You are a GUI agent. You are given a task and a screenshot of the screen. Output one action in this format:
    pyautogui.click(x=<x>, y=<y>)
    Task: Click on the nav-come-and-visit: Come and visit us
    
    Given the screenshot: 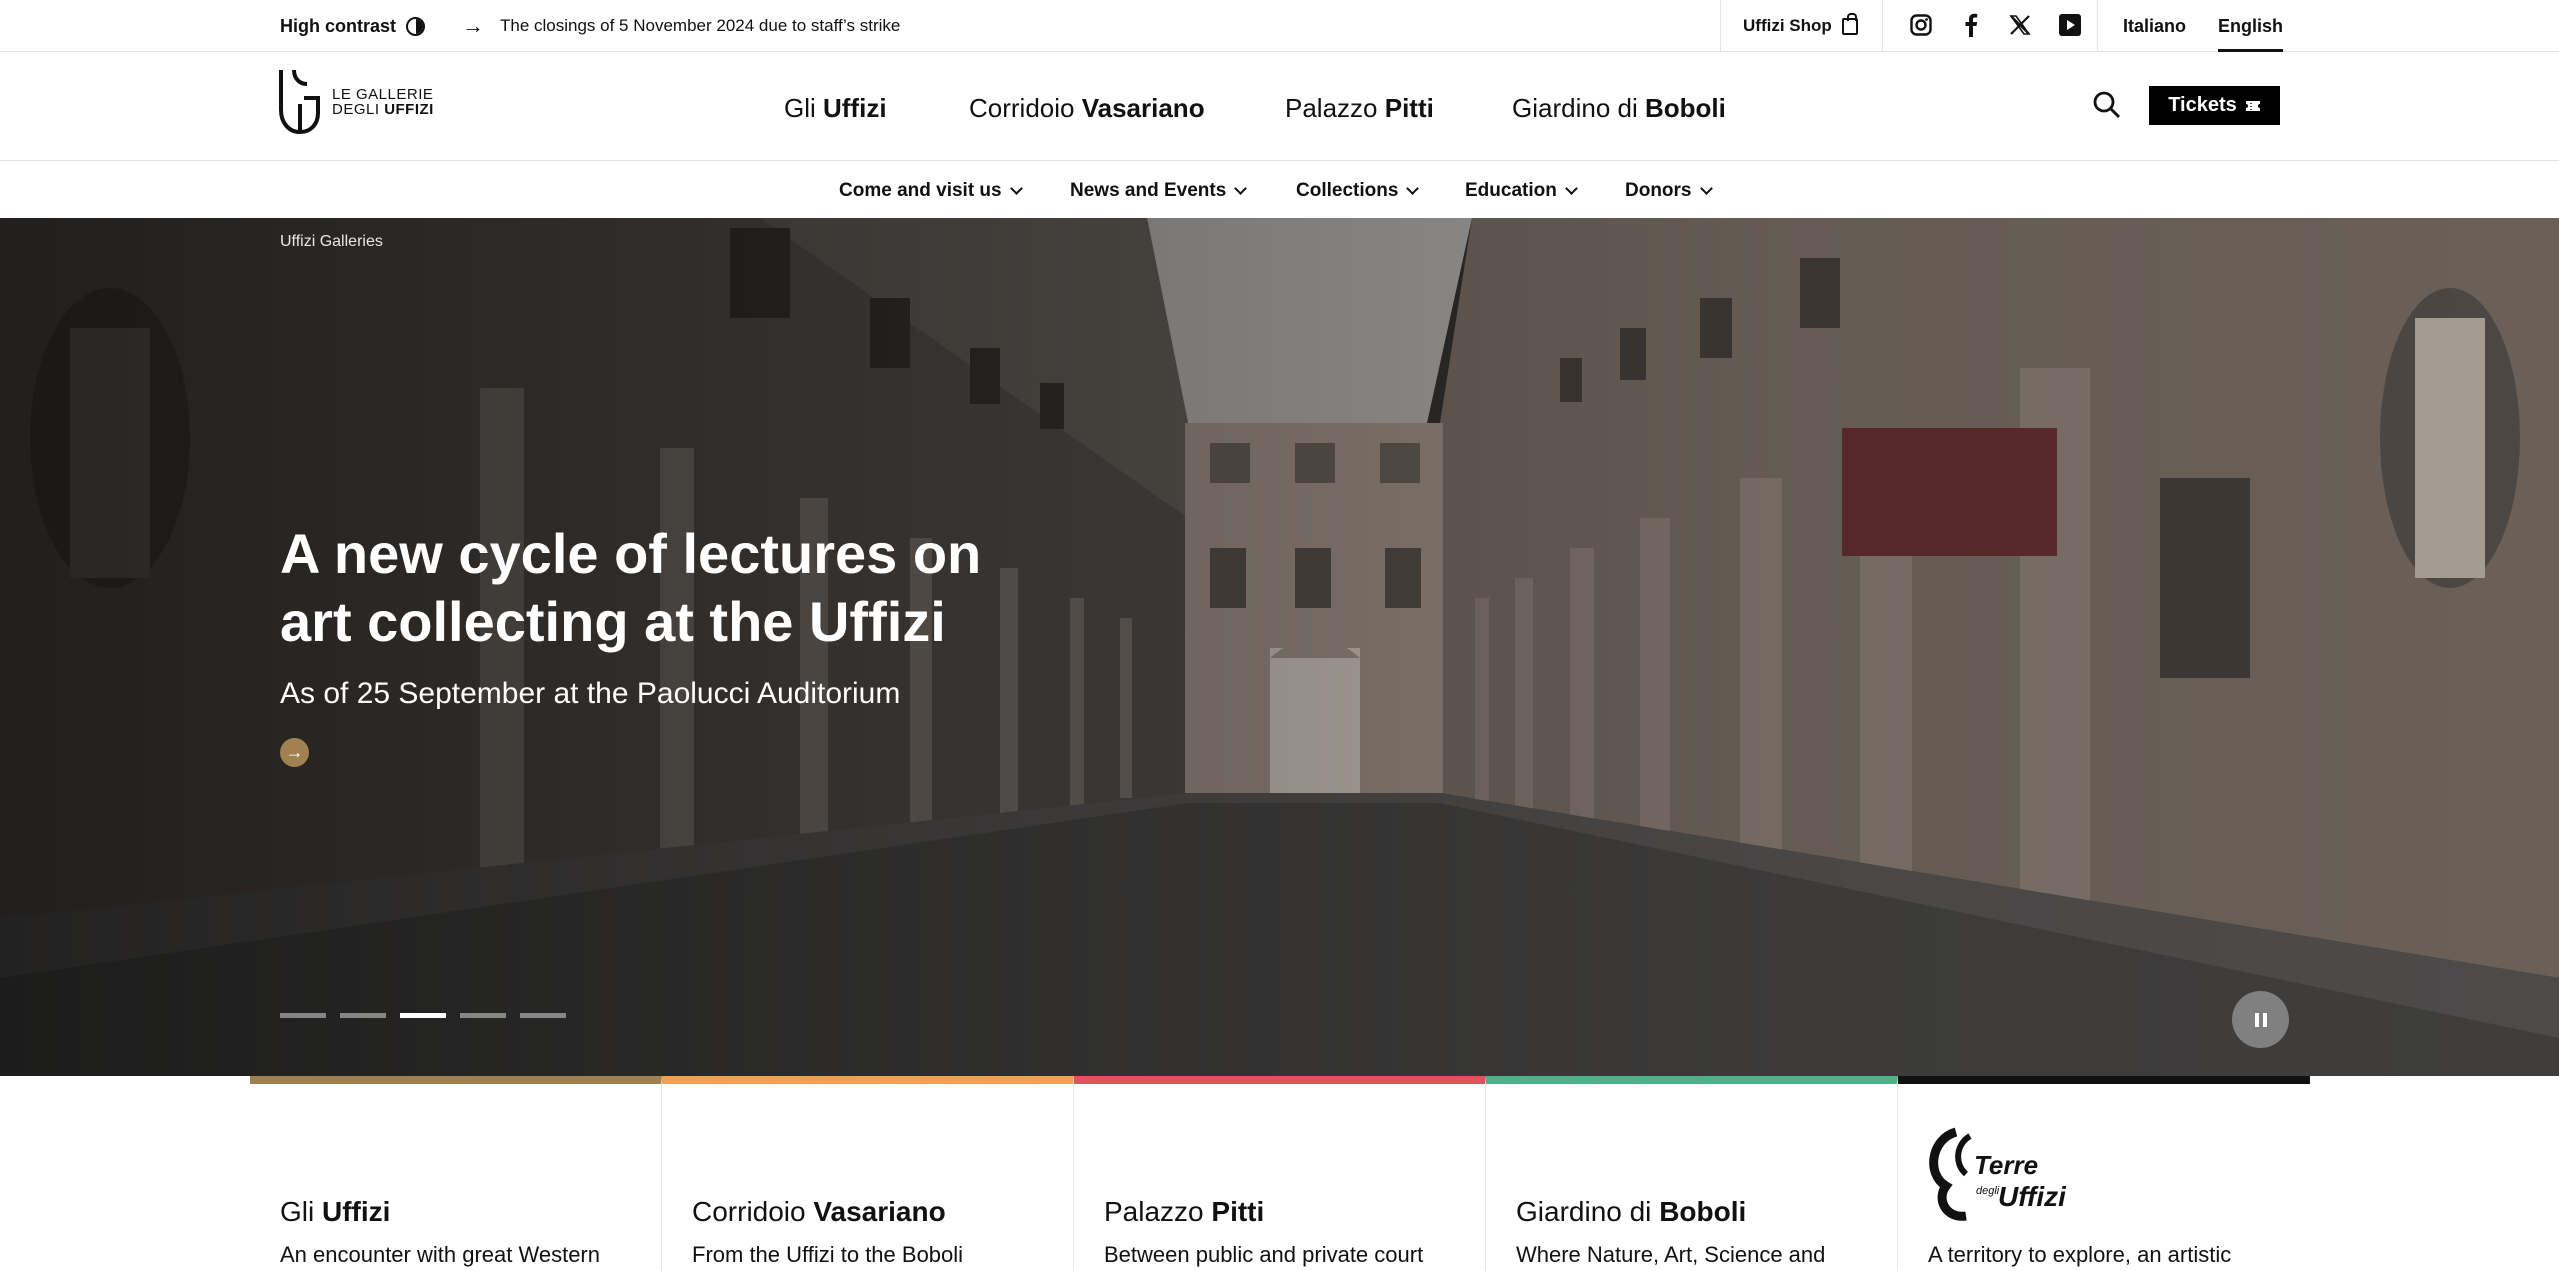 What is the action you would take?
    pyautogui.click(x=931, y=191)
    